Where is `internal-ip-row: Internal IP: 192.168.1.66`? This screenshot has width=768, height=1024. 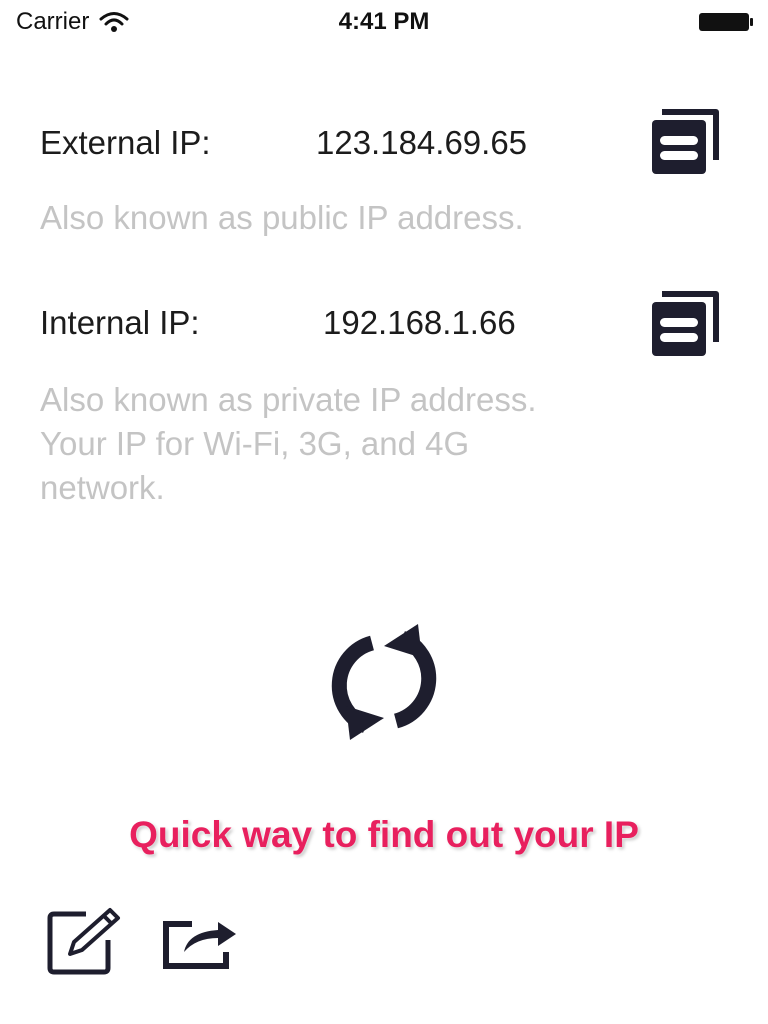 internal-ip-row: Internal IP: 192.168.1.66 is located at coordinates (385, 323).